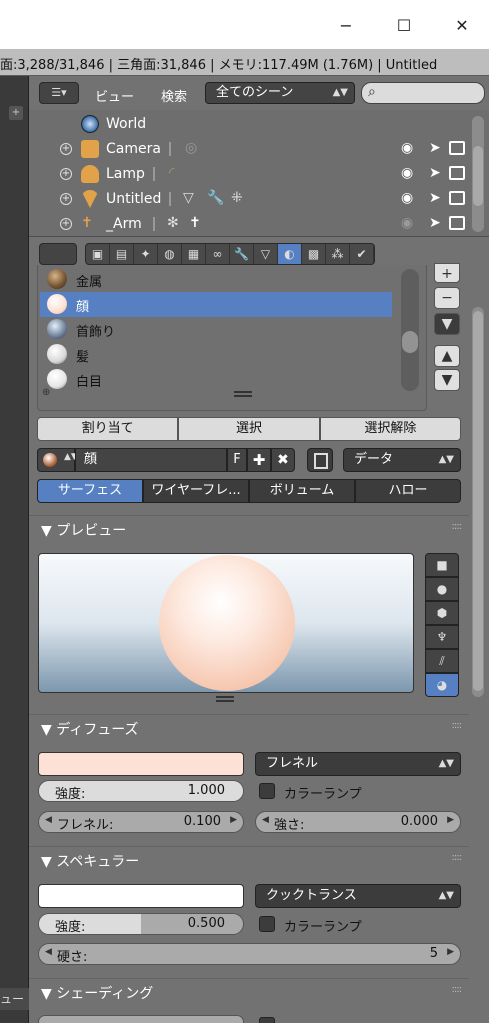 This screenshot has width=489, height=1023. I want to click on diffuse-shader-dropdown: フレネル ▲▼, so click(358, 764).